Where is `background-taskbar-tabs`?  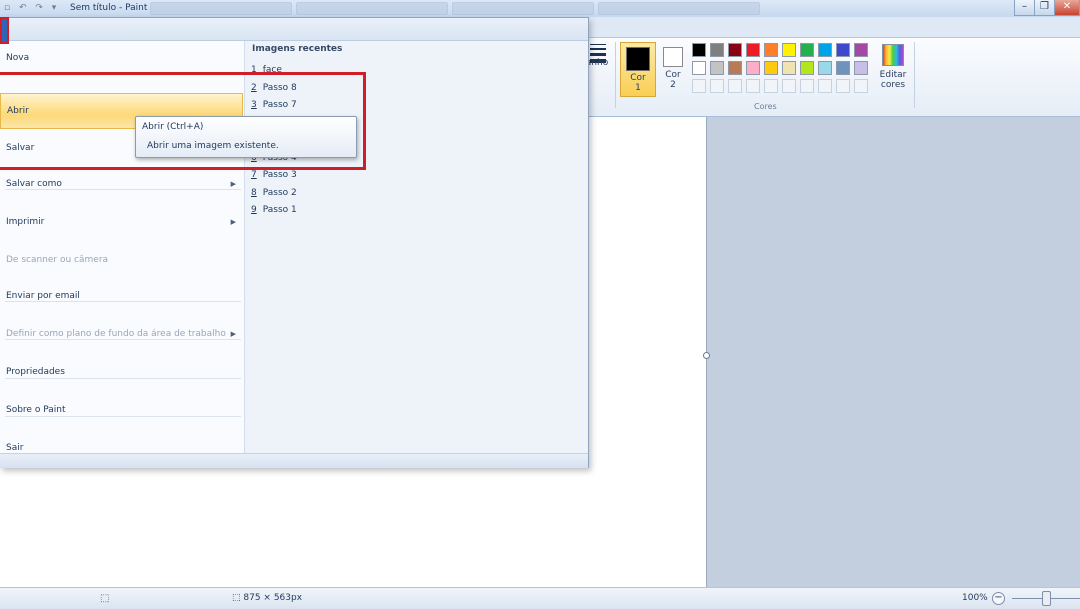
background-taskbar-tabs is located at coordinates (530, 8).